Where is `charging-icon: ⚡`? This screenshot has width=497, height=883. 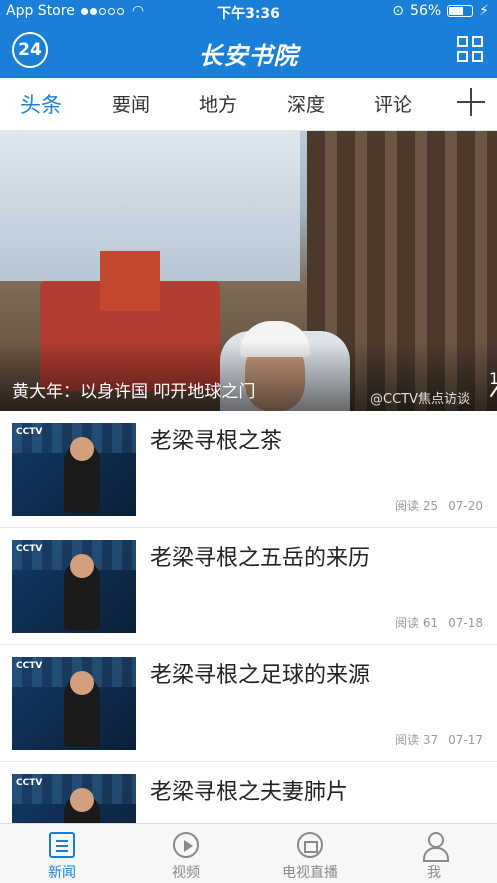 charging-icon: ⚡ is located at coordinates (484, 11).